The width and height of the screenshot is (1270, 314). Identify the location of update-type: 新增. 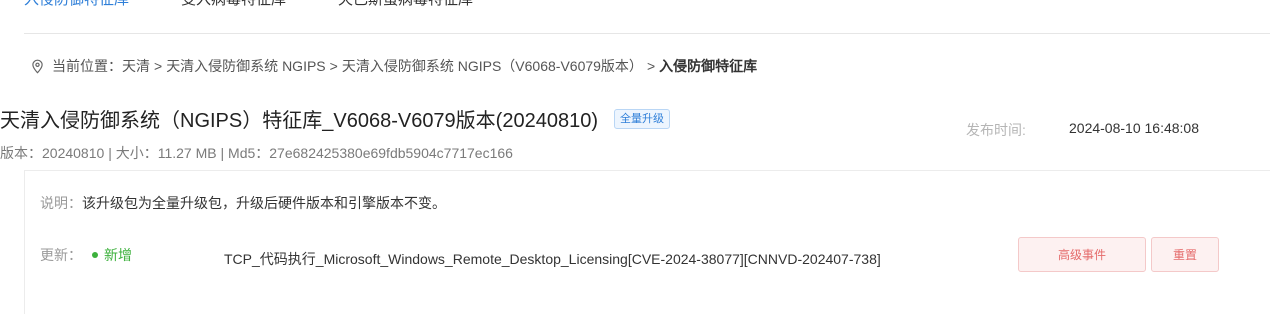
(112, 255).